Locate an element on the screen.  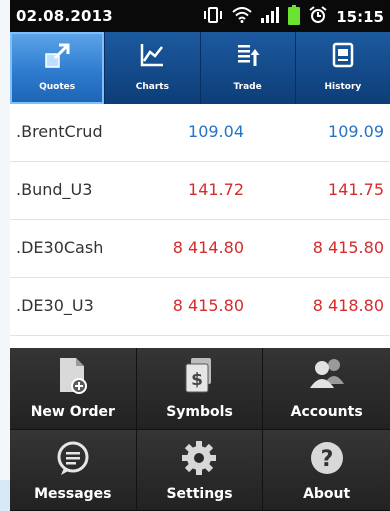
symbols-icon: $ is located at coordinates (199, 378).